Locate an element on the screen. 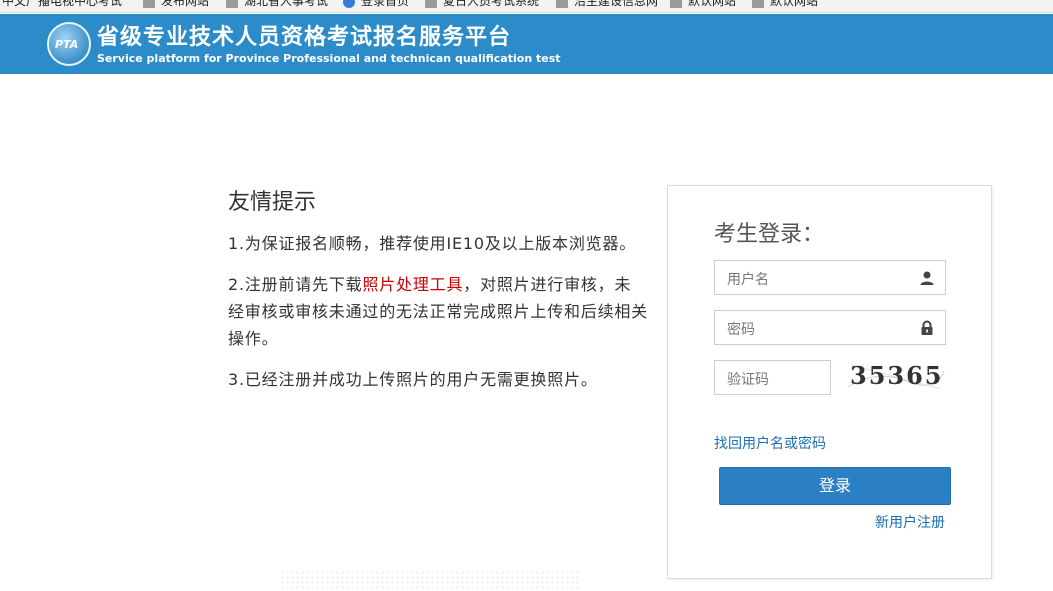 Image resolution: width=1053 pixels, height=591 pixels. register-link: 新用户注册 is located at coordinates (910, 522).